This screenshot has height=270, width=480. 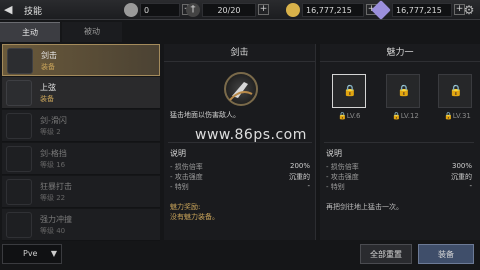 I want to click on sword-strike-icon, so click(x=241, y=91).